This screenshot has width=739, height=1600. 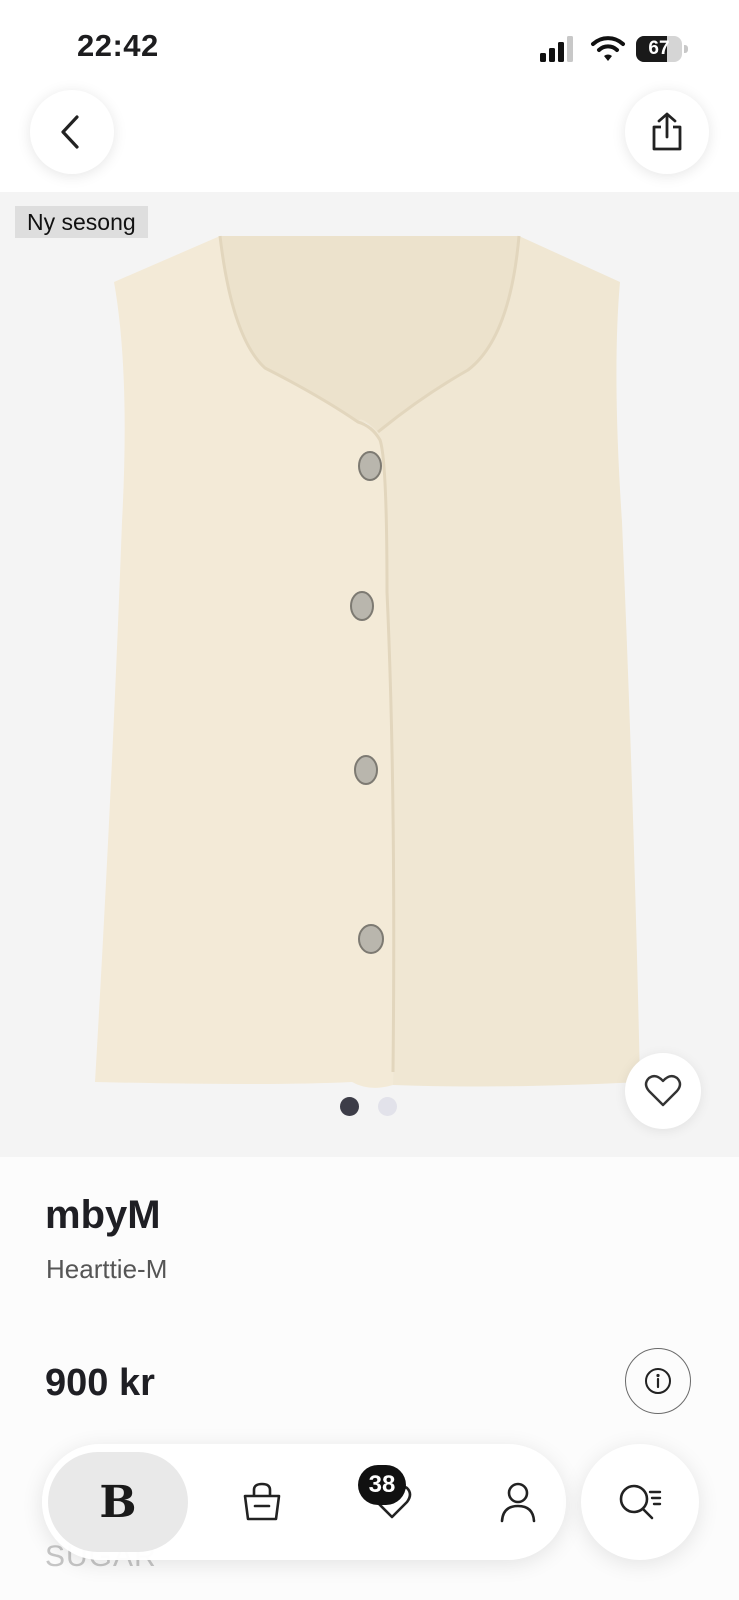 I want to click on battery-indicator: 67, so click(x=662, y=49).